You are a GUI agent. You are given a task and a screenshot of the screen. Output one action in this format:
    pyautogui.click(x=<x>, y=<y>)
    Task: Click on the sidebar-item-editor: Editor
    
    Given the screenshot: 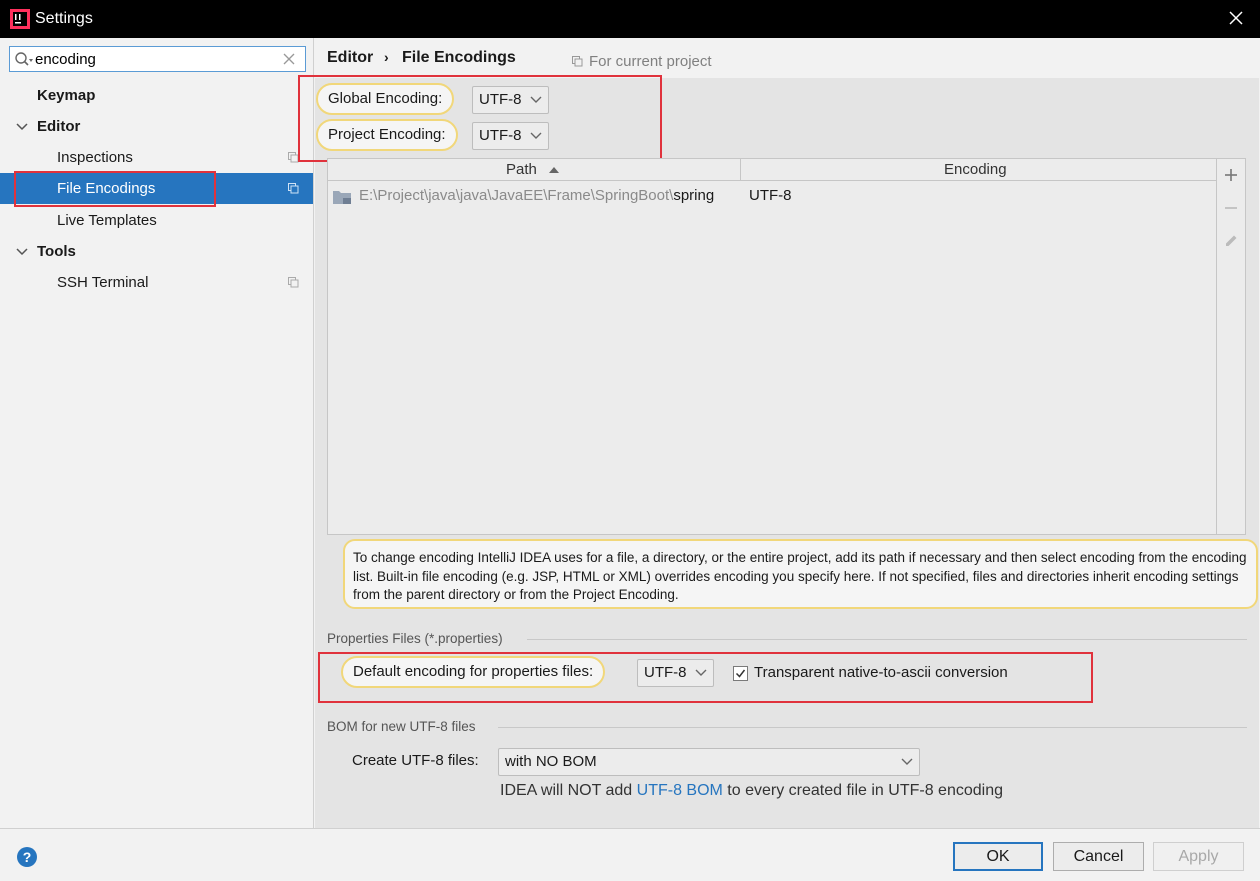 What is the action you would take?
    pyautogui.click(x=156, y=126)
    